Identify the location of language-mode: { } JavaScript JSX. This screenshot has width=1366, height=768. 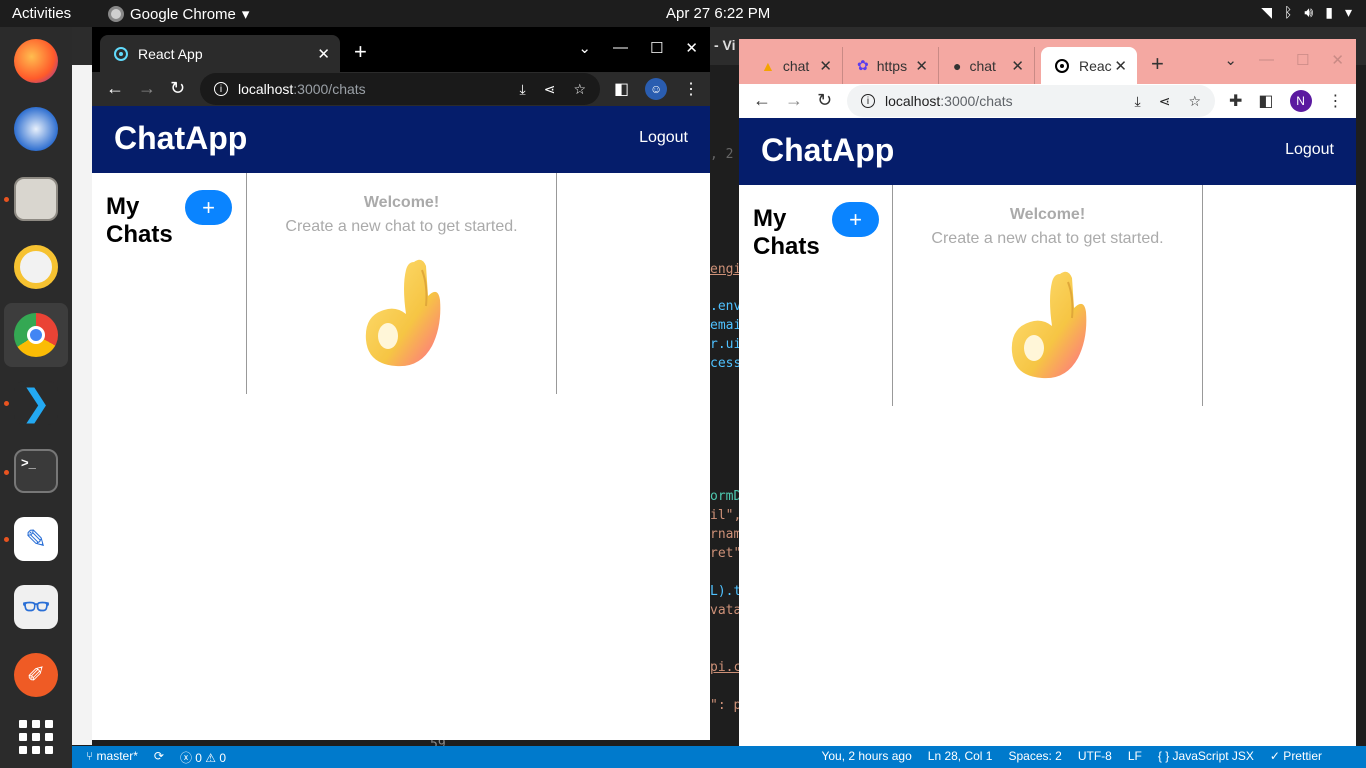
(1206, 756).